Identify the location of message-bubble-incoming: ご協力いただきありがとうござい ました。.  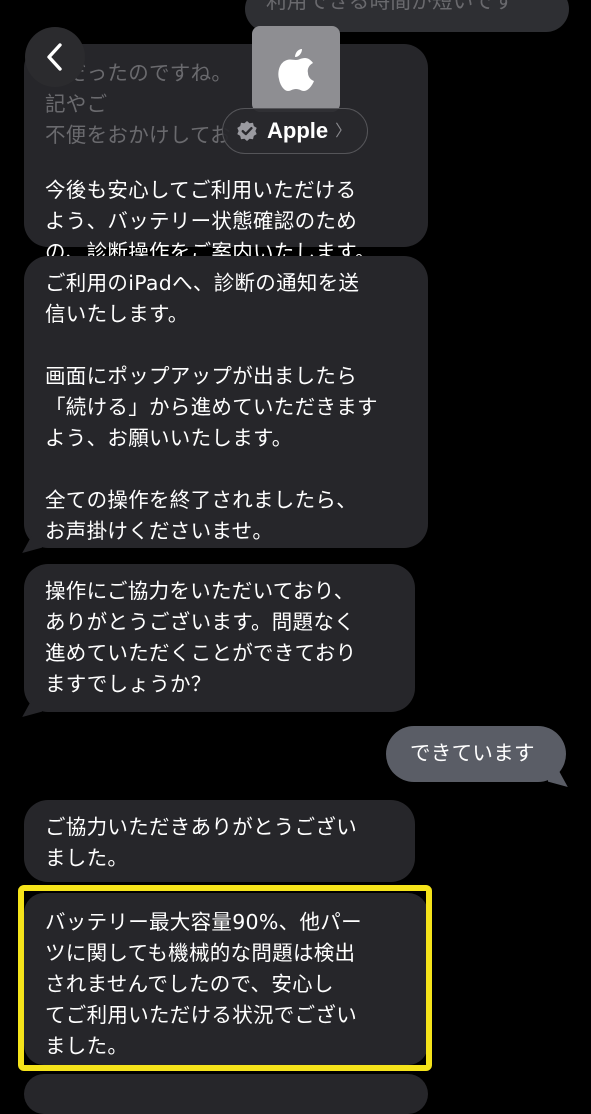
(219, 841).